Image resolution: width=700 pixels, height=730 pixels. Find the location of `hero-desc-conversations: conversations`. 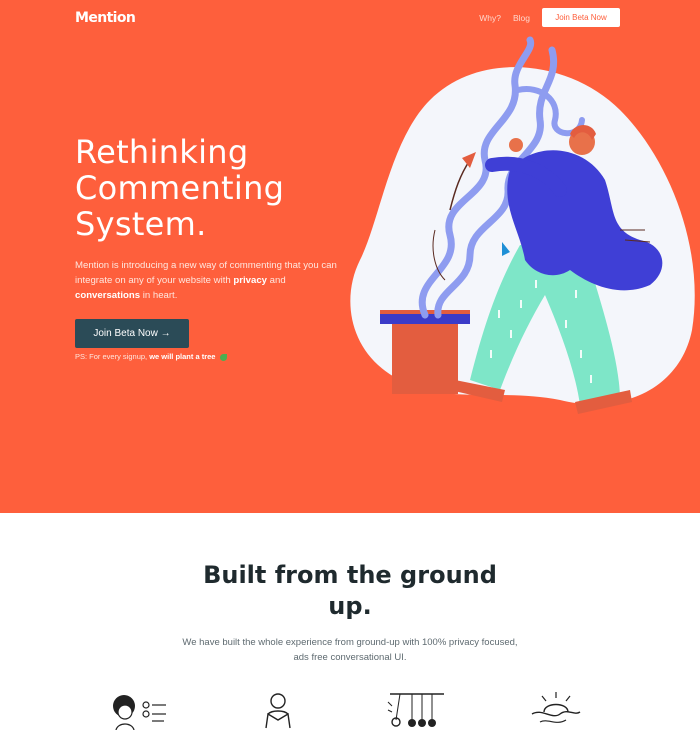

hero-desc-conversations: conversations is located at coordinates (108, 295).